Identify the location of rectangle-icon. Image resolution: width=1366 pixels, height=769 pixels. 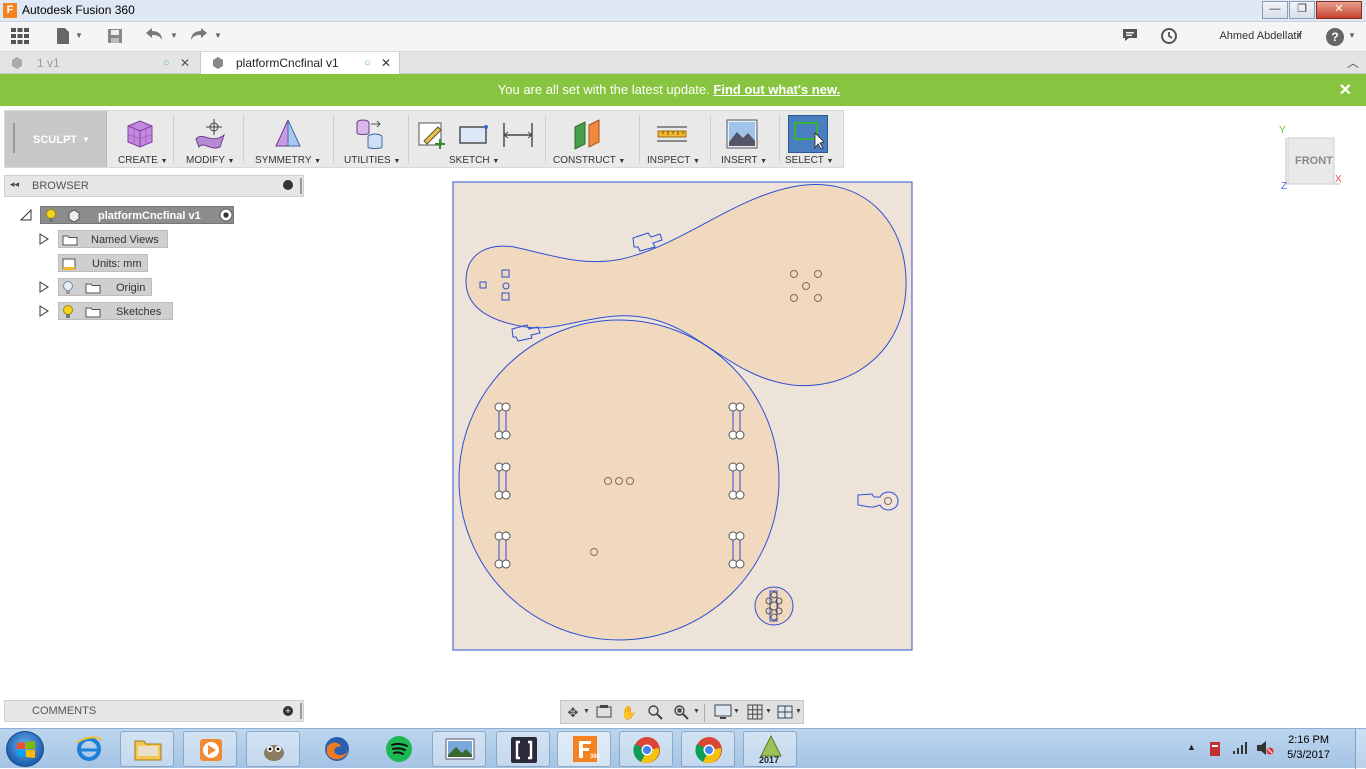
(474, 134).